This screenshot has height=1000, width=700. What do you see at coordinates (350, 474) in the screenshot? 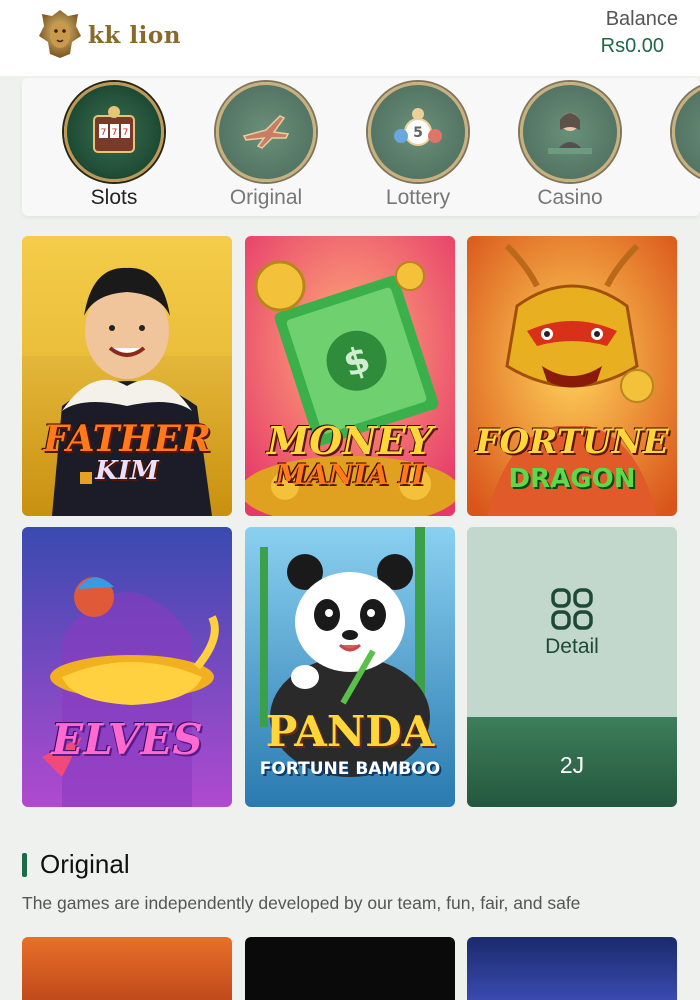
I see `game-subtitle: MANIA II` at bounding box center [350, 474].